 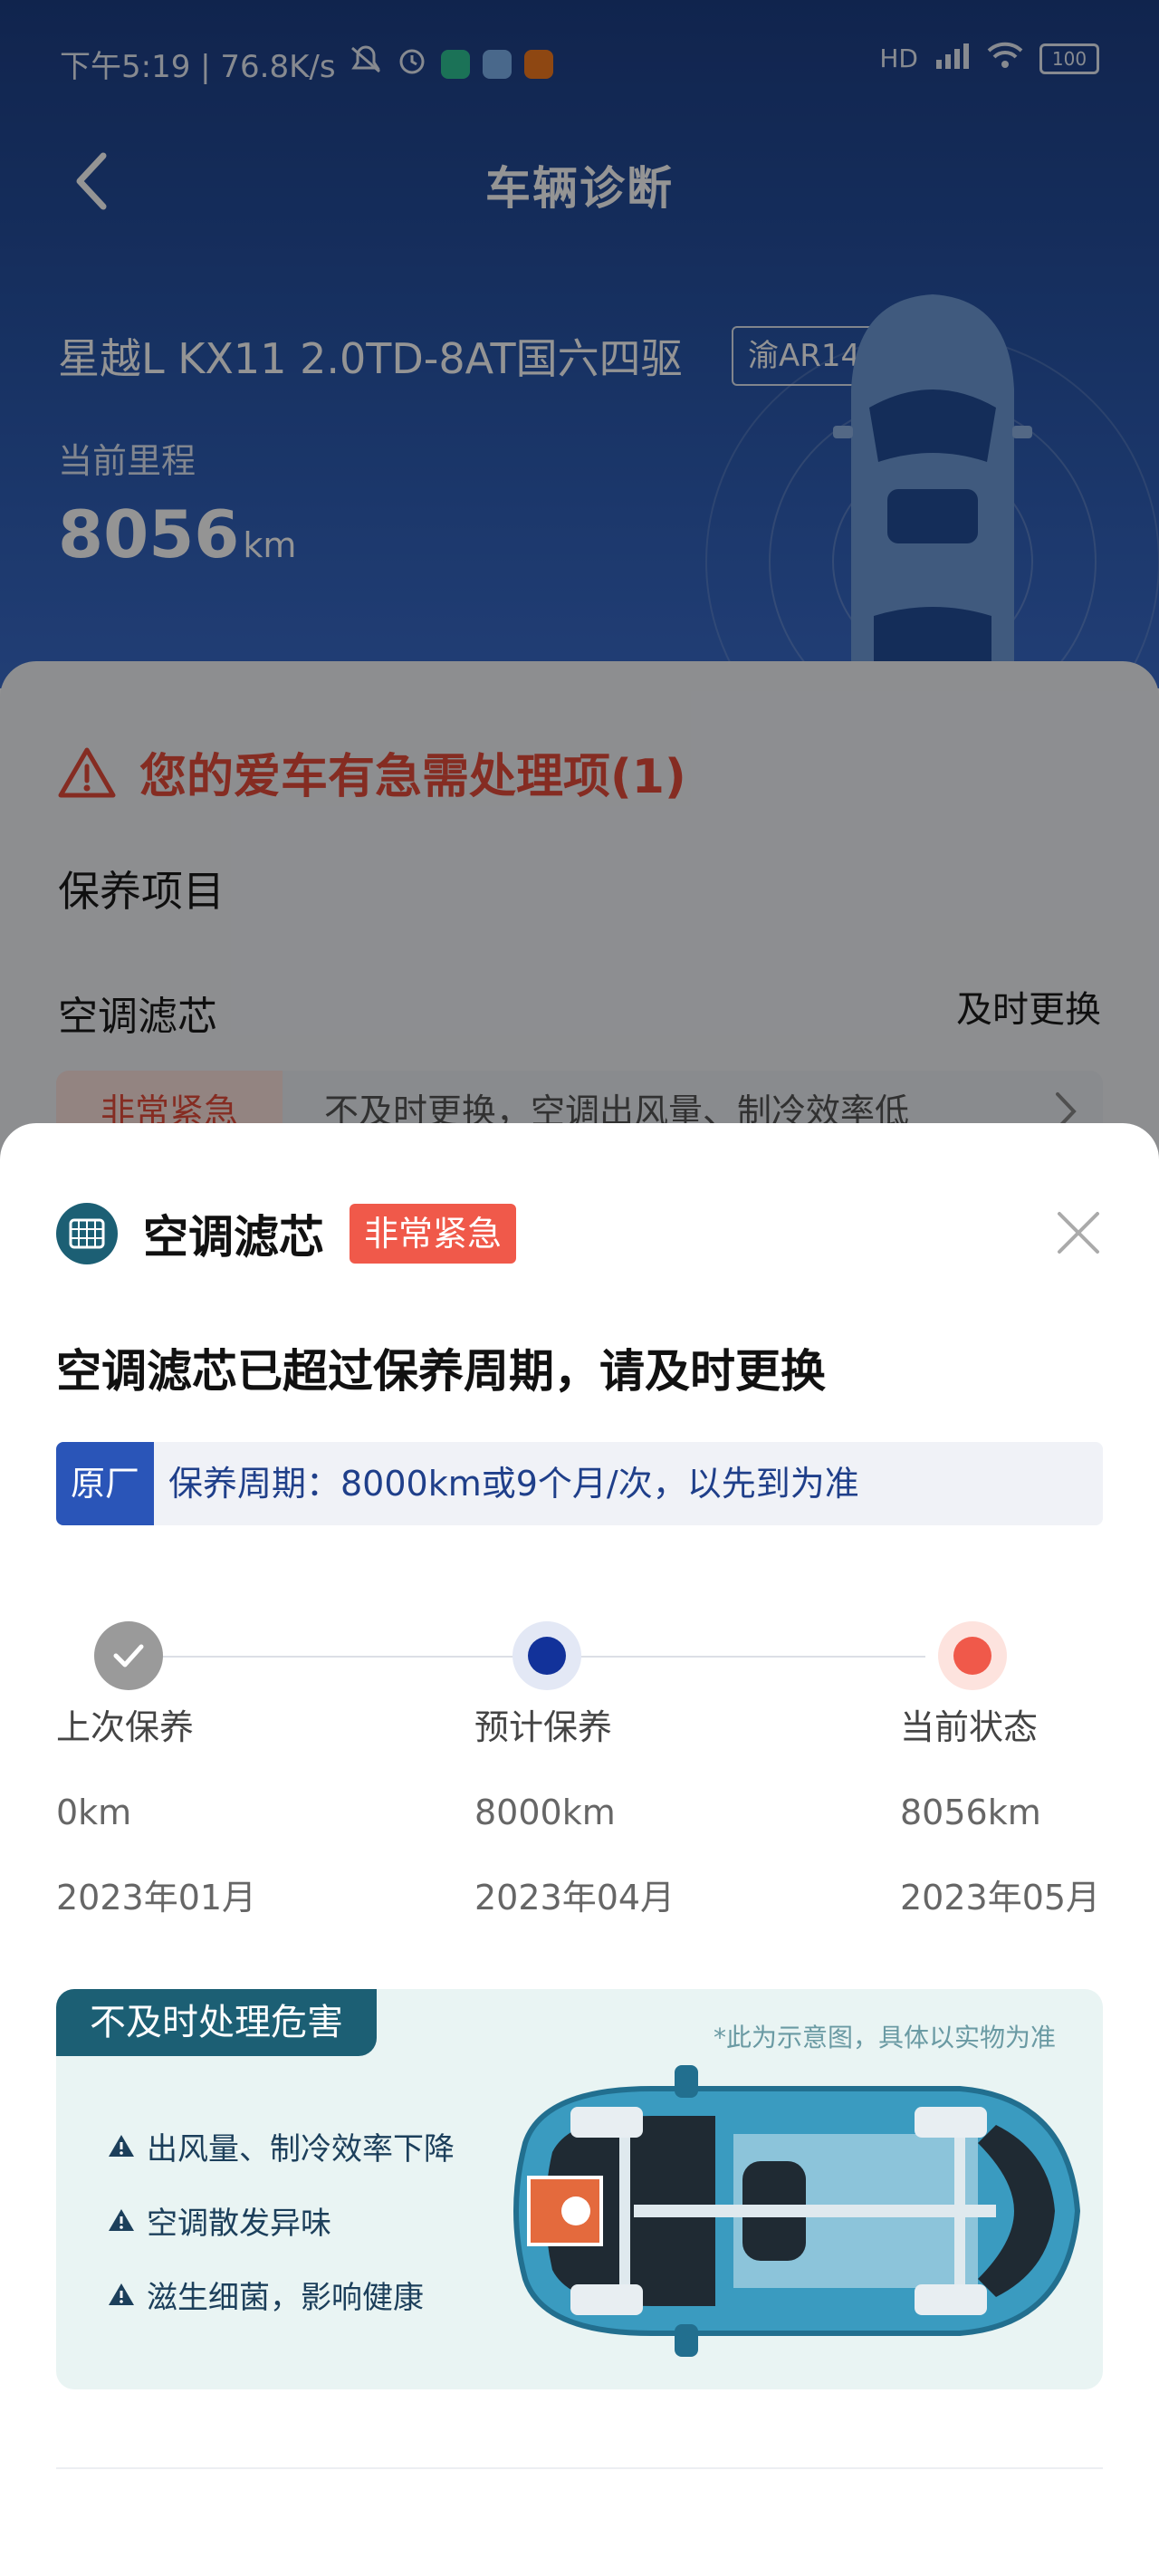 I want to click on close-button, so click(x=1079, y=1232).